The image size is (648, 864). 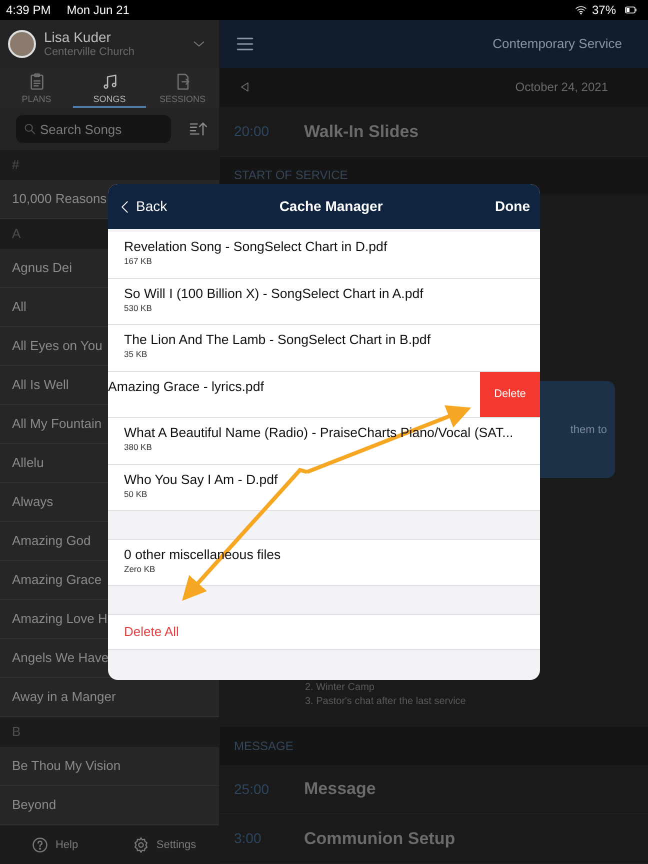 What do you see at coordinates (557, 44) in the screenshot?
I see `plan-title: Contemporary Service` at bounding box center [557, 44].